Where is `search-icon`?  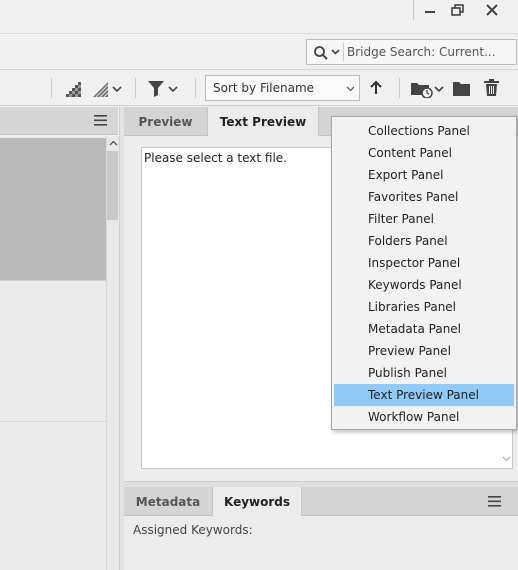
search-icon is located at coordinates (321, 53).